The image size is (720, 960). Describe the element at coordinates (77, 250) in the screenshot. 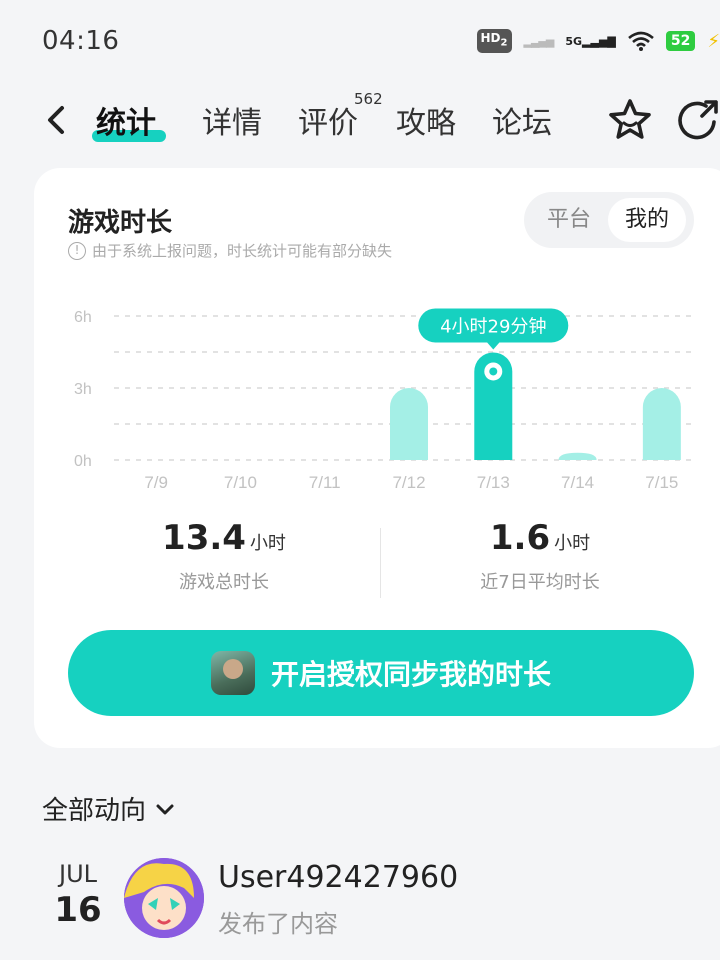

I see `info-icon: !` at that location.